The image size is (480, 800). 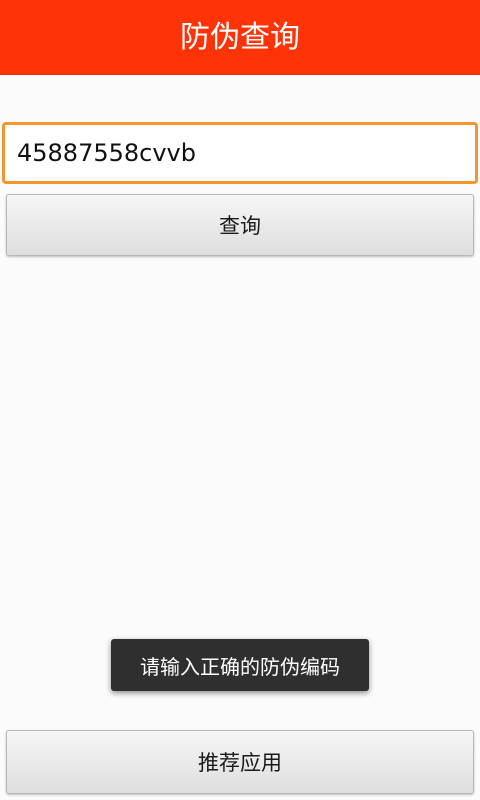 I want to click on title-bar: 防伪查询, so click(x=240, y=37).